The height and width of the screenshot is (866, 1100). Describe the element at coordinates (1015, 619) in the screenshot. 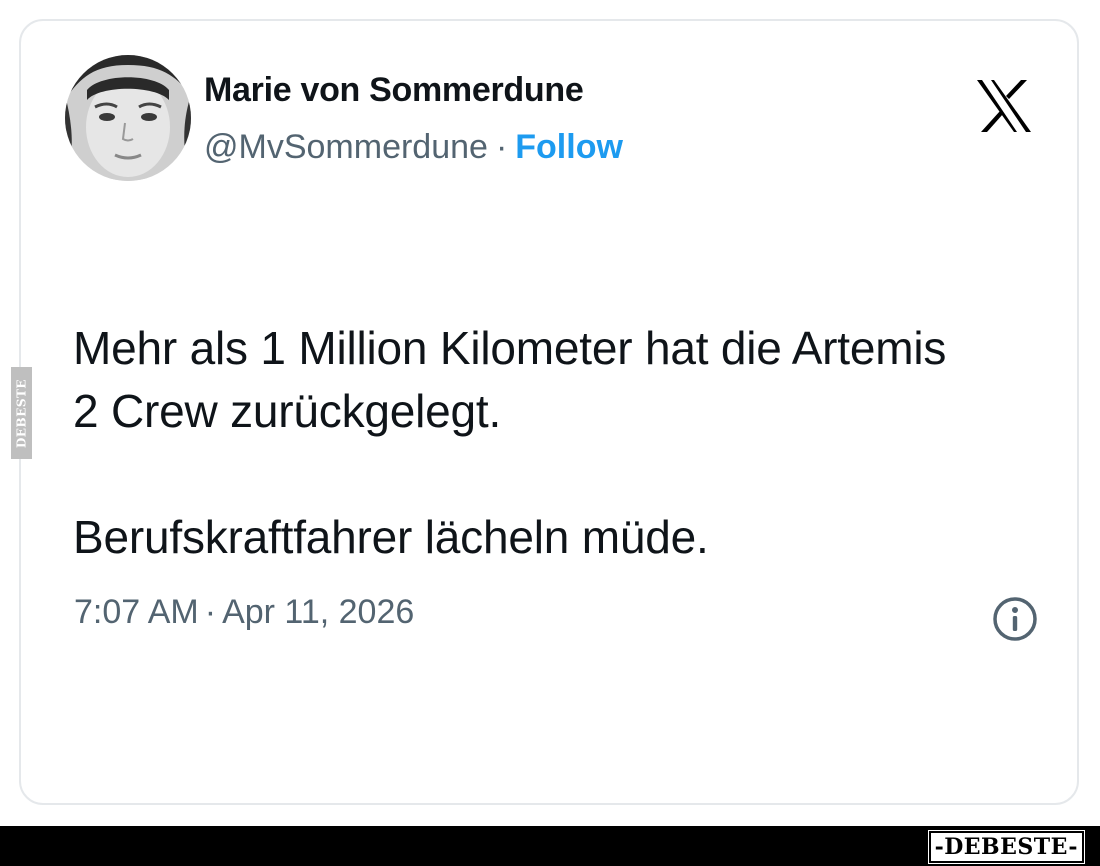

I see `info-icon` at that location.